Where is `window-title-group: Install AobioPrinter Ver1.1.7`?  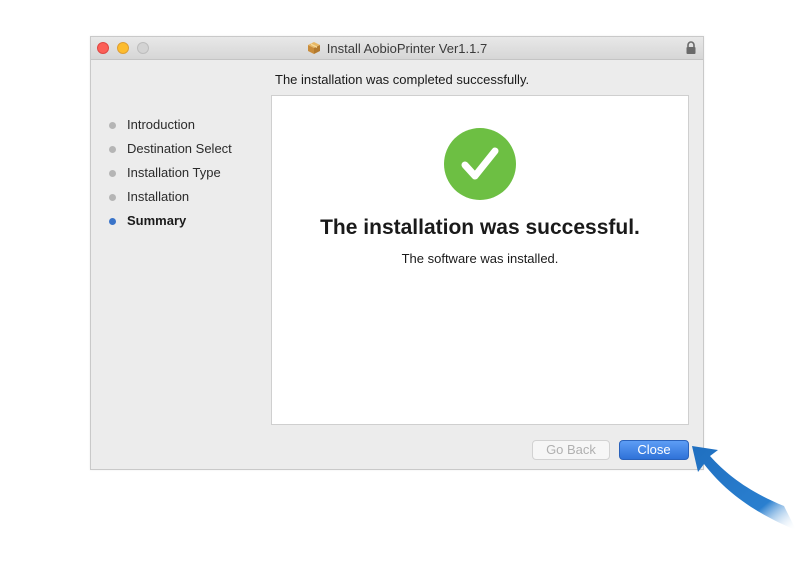
window-title-group: Install AobioPrinter Ver1.1.7 is located at coordinates (397, 48).